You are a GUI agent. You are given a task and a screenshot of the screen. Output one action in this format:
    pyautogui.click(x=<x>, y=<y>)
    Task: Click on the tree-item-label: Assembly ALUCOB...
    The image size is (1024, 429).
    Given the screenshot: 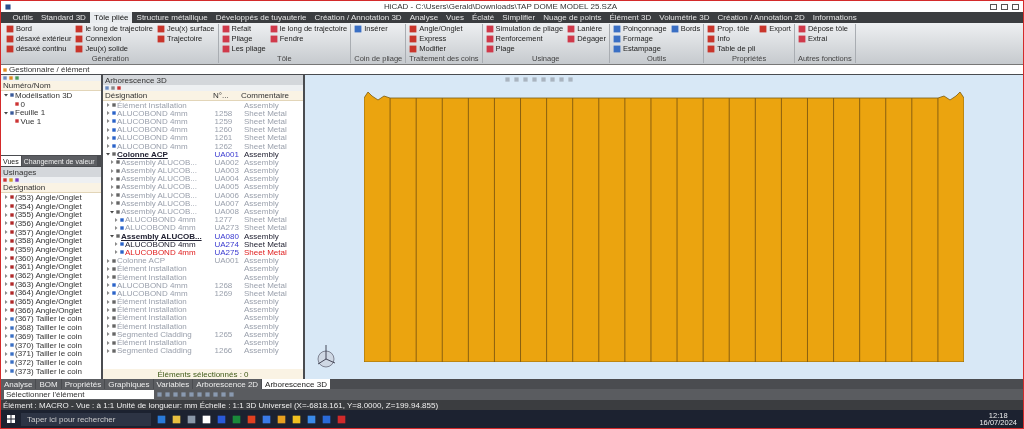 What is the action you would take?
    pyautogui.click(x=161, y=236)
    